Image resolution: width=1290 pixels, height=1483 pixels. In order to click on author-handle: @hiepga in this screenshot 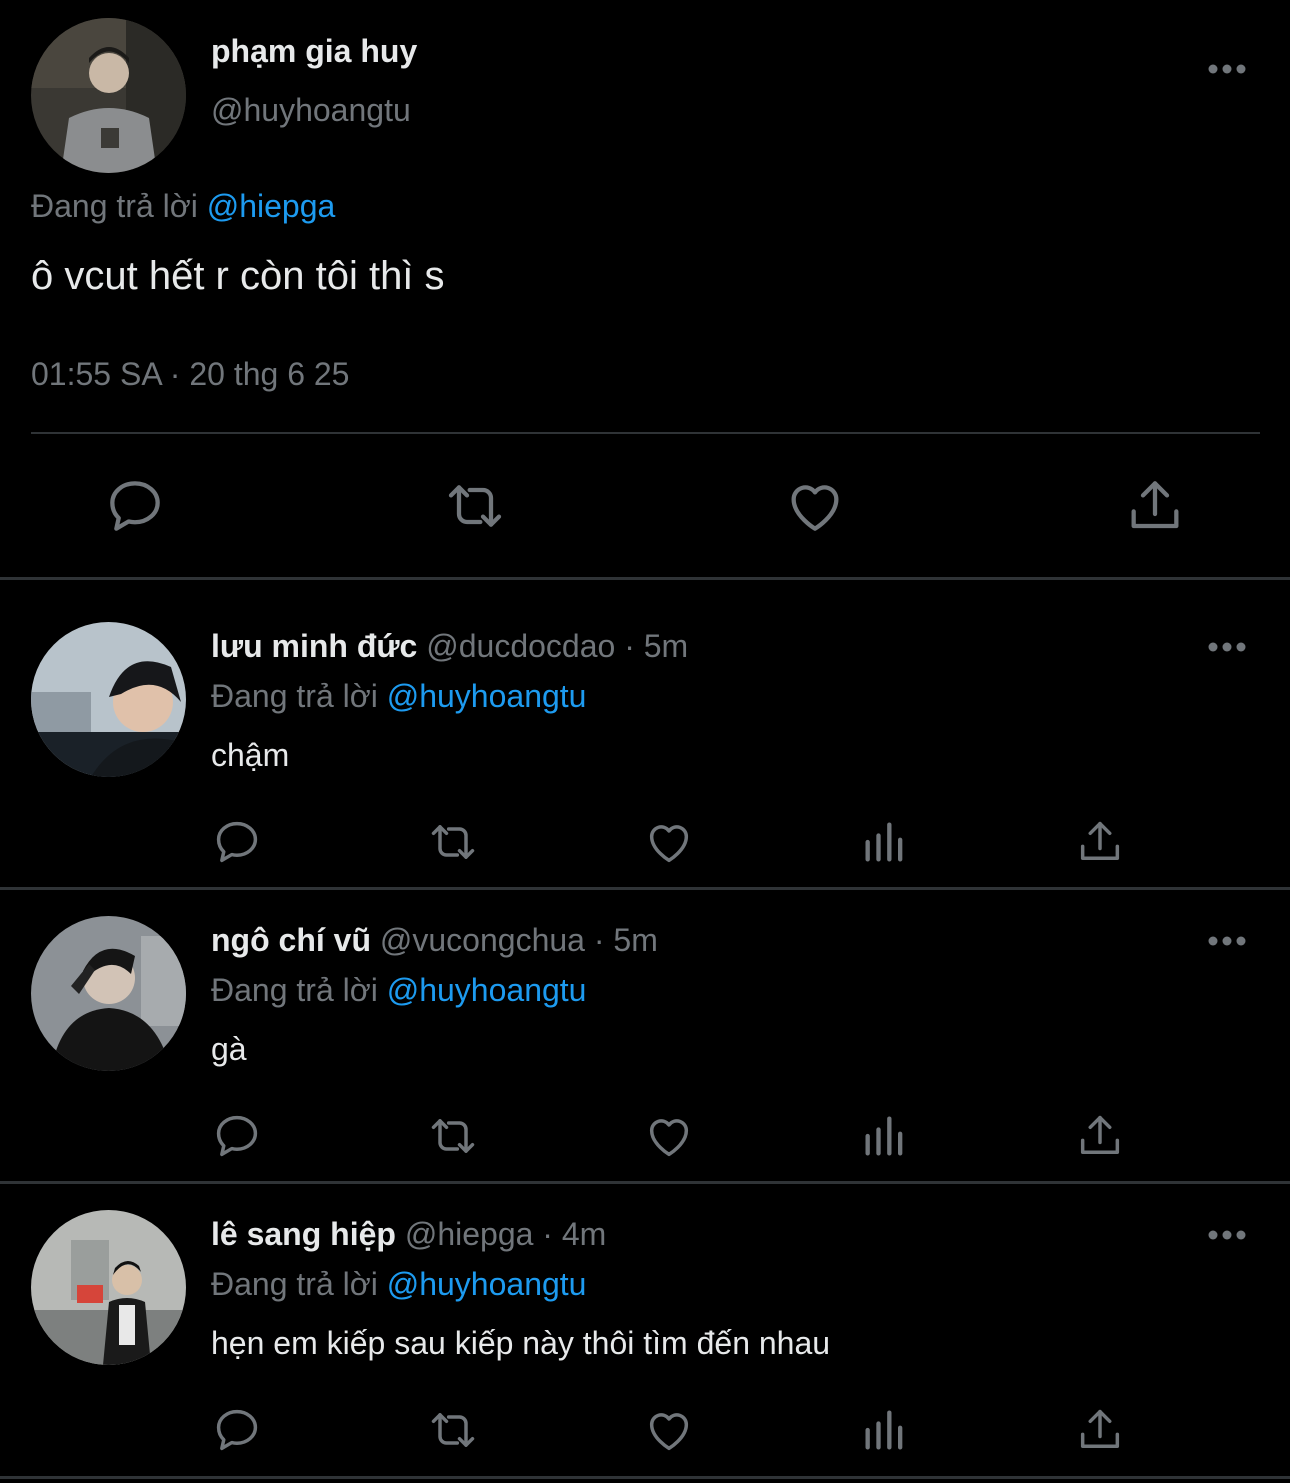, I will do `click(469, 1234)`.